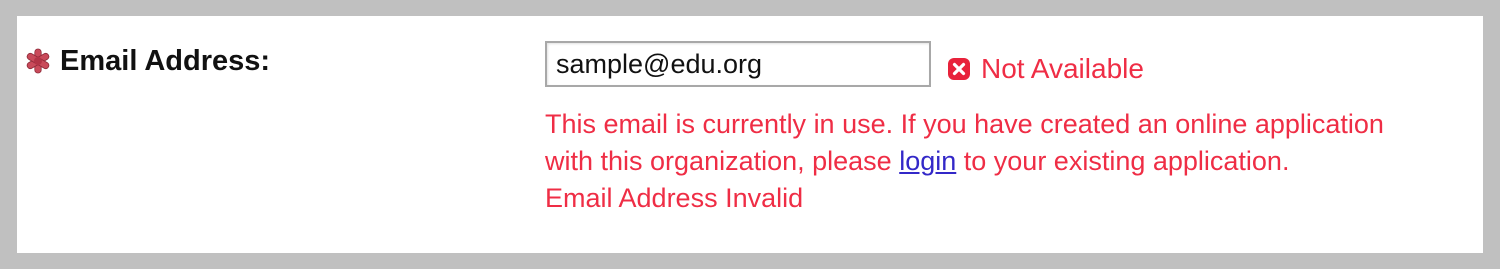 This screenshot has width=1500, height=269. What do you see at coordinates (38, 61) in the screenshot?
I see `asterisk-icon` at bounding box center [38, 61].